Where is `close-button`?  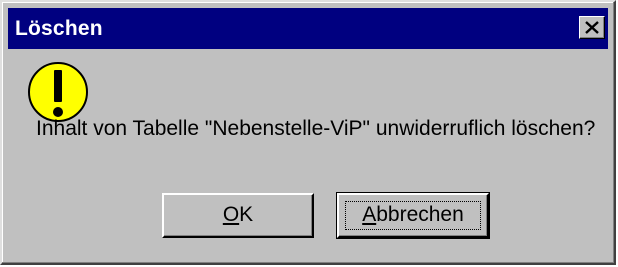 close-button is located at coordinates (592, 27).